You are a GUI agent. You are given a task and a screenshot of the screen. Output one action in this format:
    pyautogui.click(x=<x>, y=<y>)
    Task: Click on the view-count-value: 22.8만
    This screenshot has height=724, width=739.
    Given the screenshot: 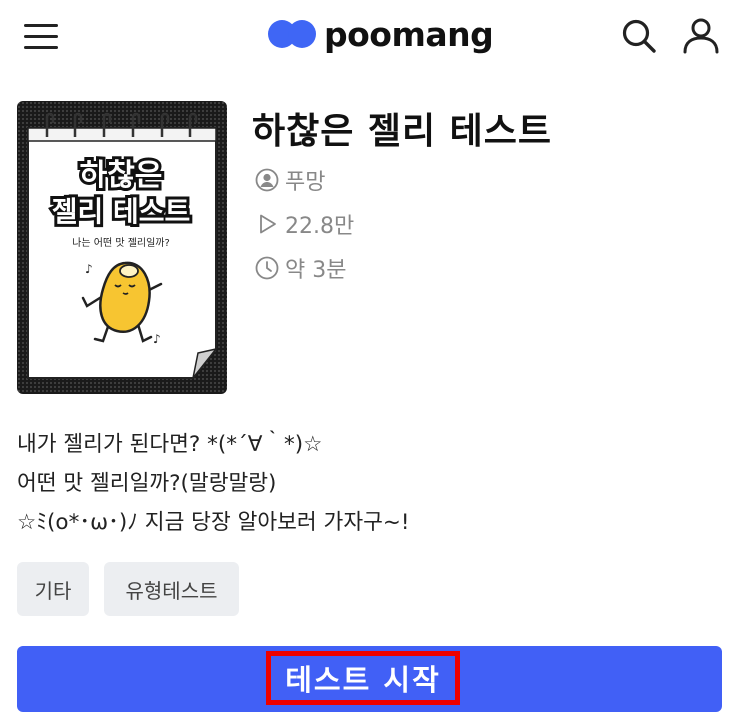 What is the action you would take?
    pyautogui.click(x=320, y=226)
    